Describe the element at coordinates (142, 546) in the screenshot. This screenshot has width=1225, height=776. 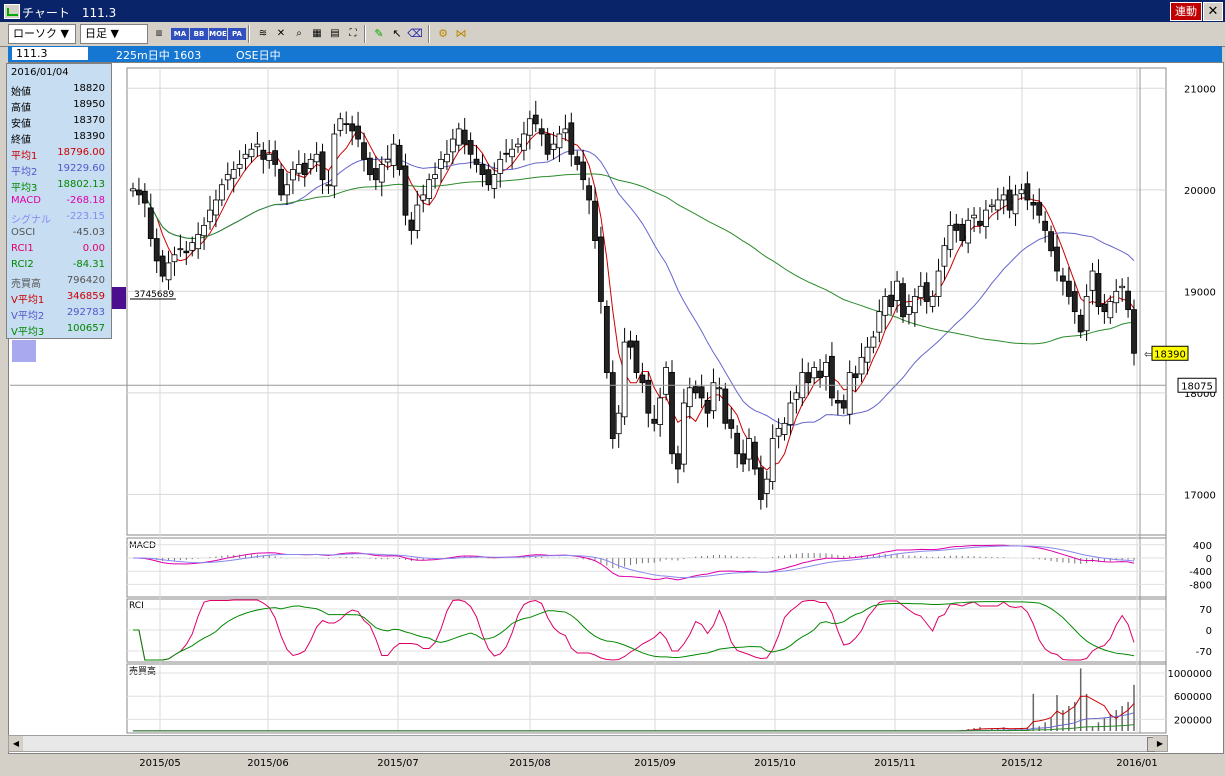
I see `macd-title: MACD` at that location.